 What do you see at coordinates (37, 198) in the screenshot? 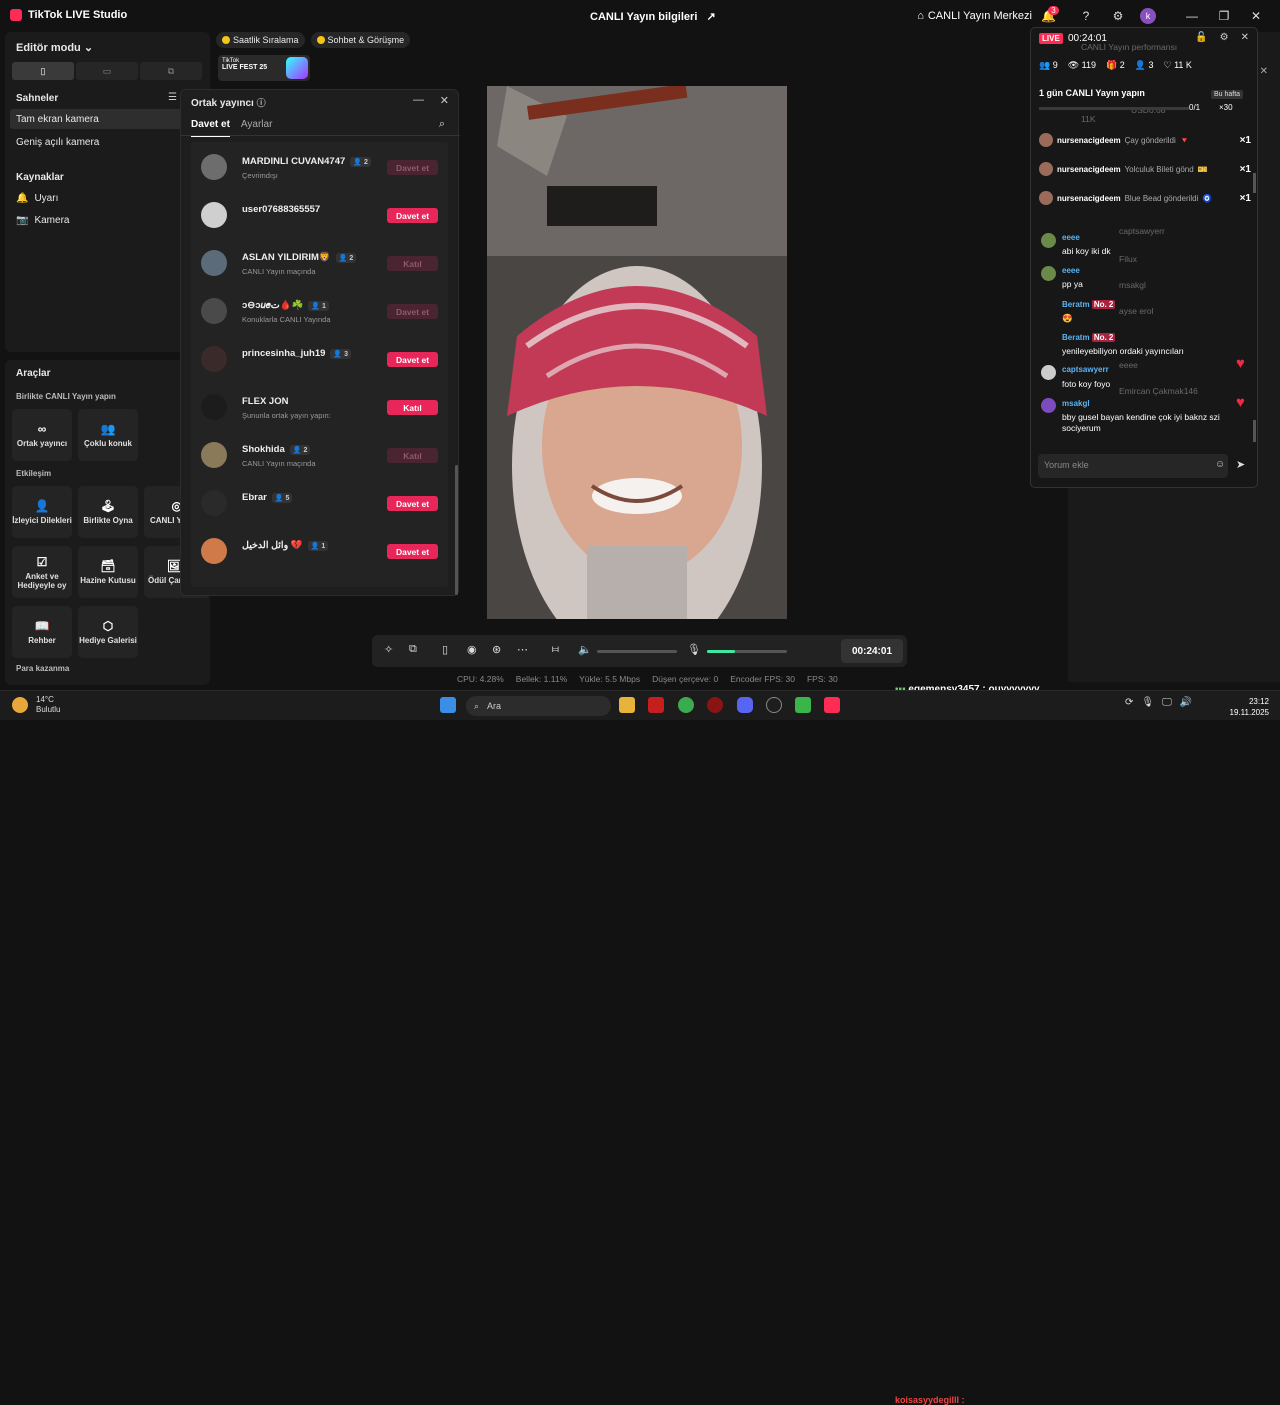
I see `source-item-alert: 🔔 Uyarı` at bounding box center [37, 198].